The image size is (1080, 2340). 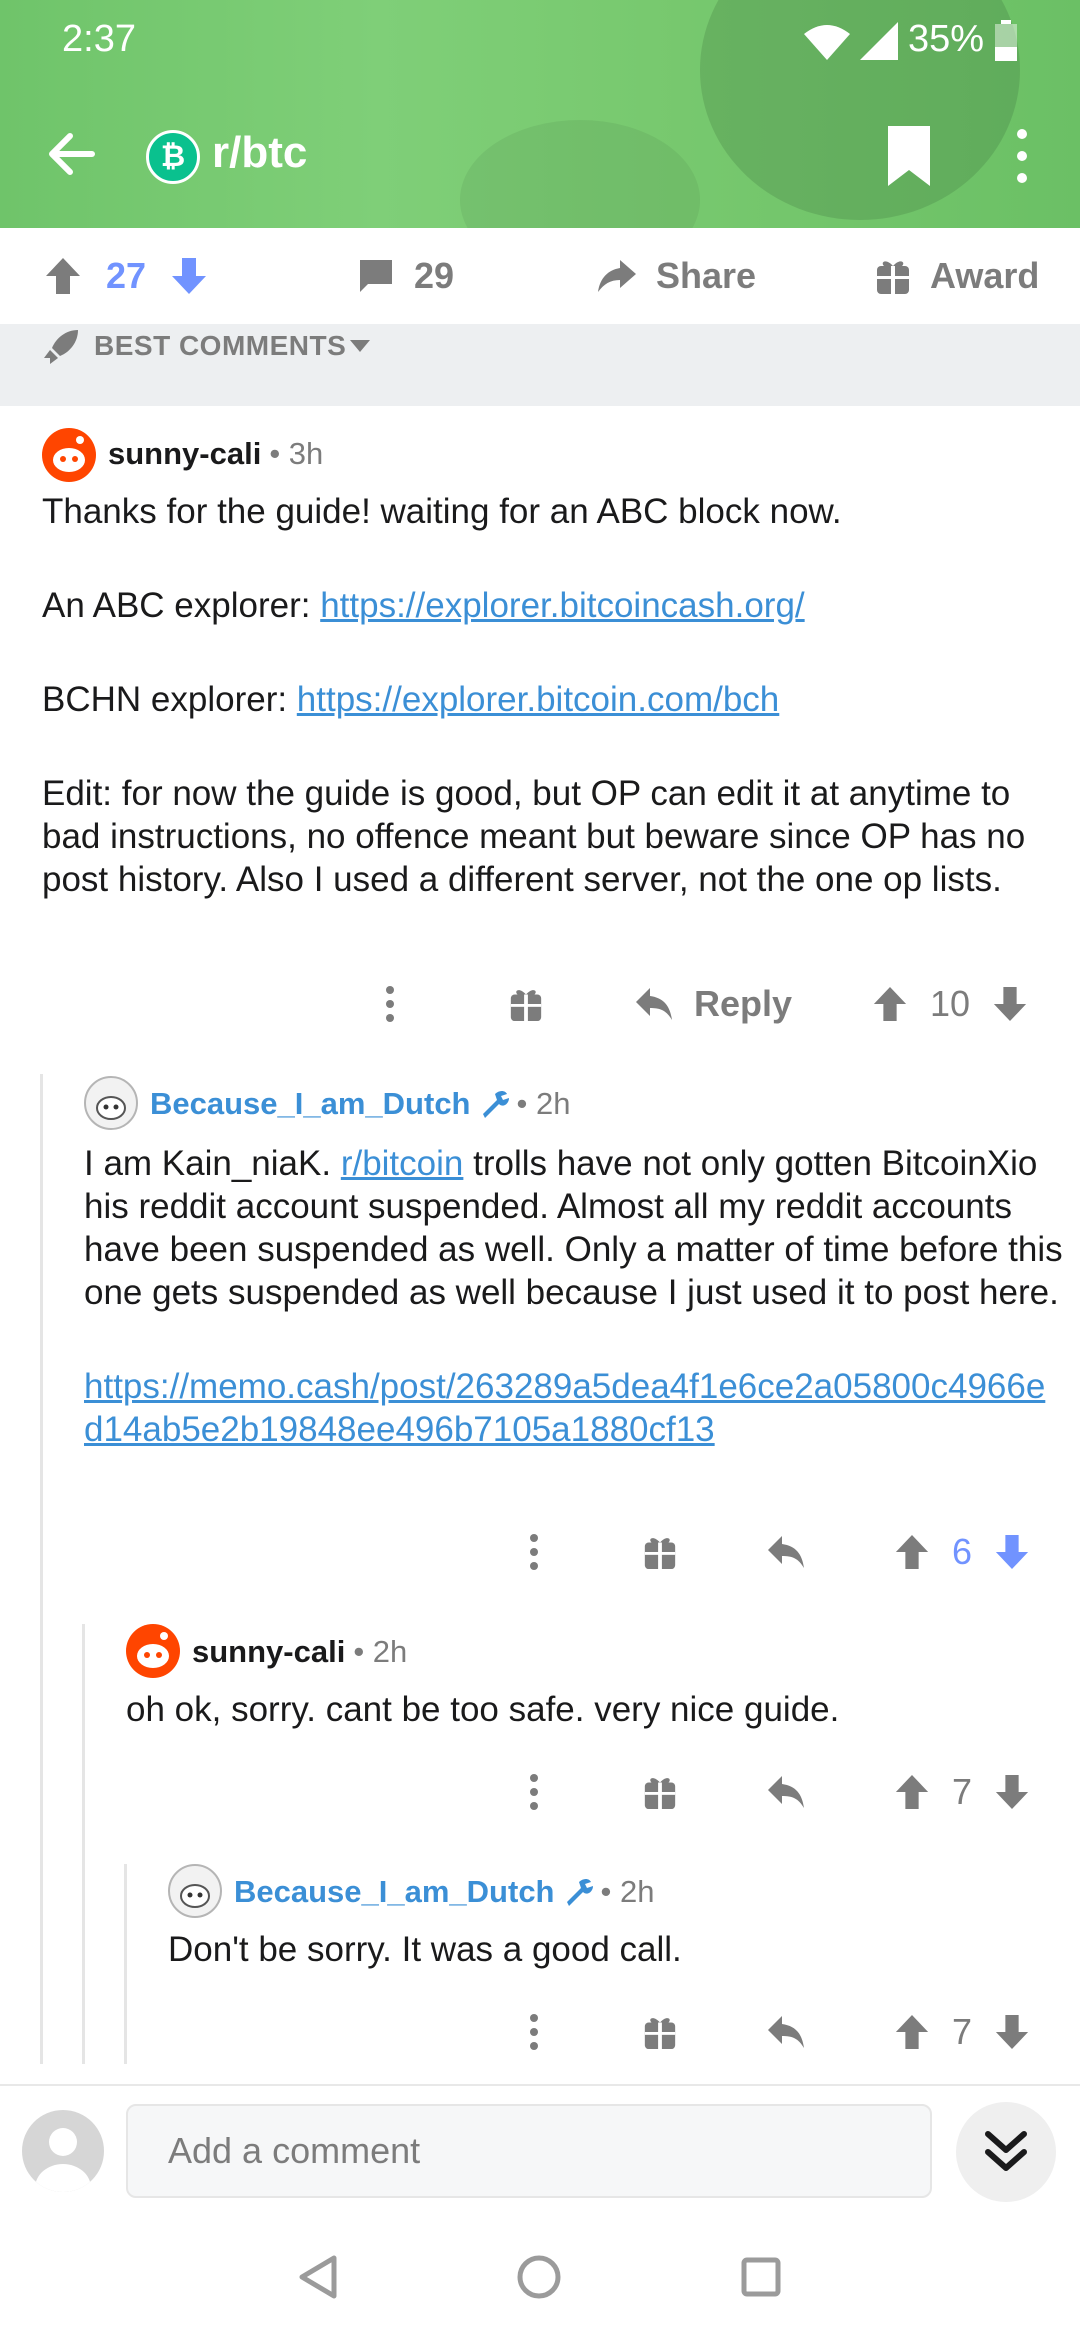 What do you see at coordinates (126, 275) in the screenshot?
I see `post-vote-count: 27` at bounding box center [126, 275].